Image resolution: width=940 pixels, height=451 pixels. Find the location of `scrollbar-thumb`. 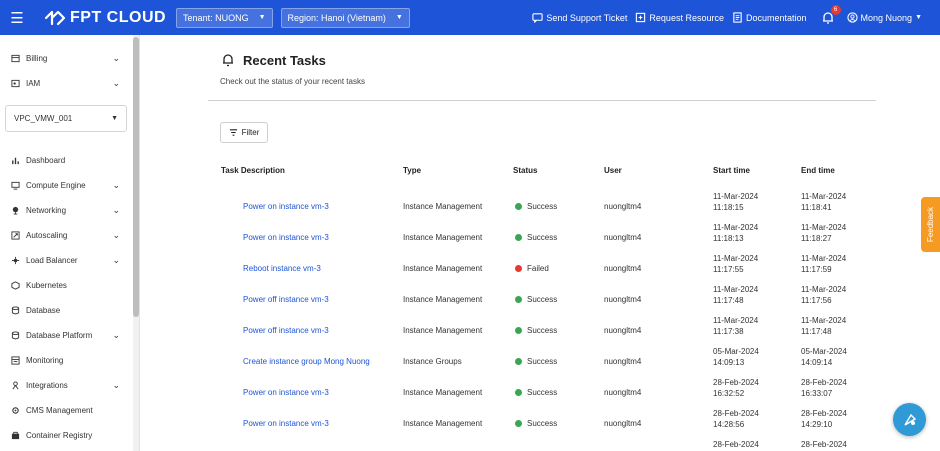

scrollbar-thumb is located at coordinates (136, 177).